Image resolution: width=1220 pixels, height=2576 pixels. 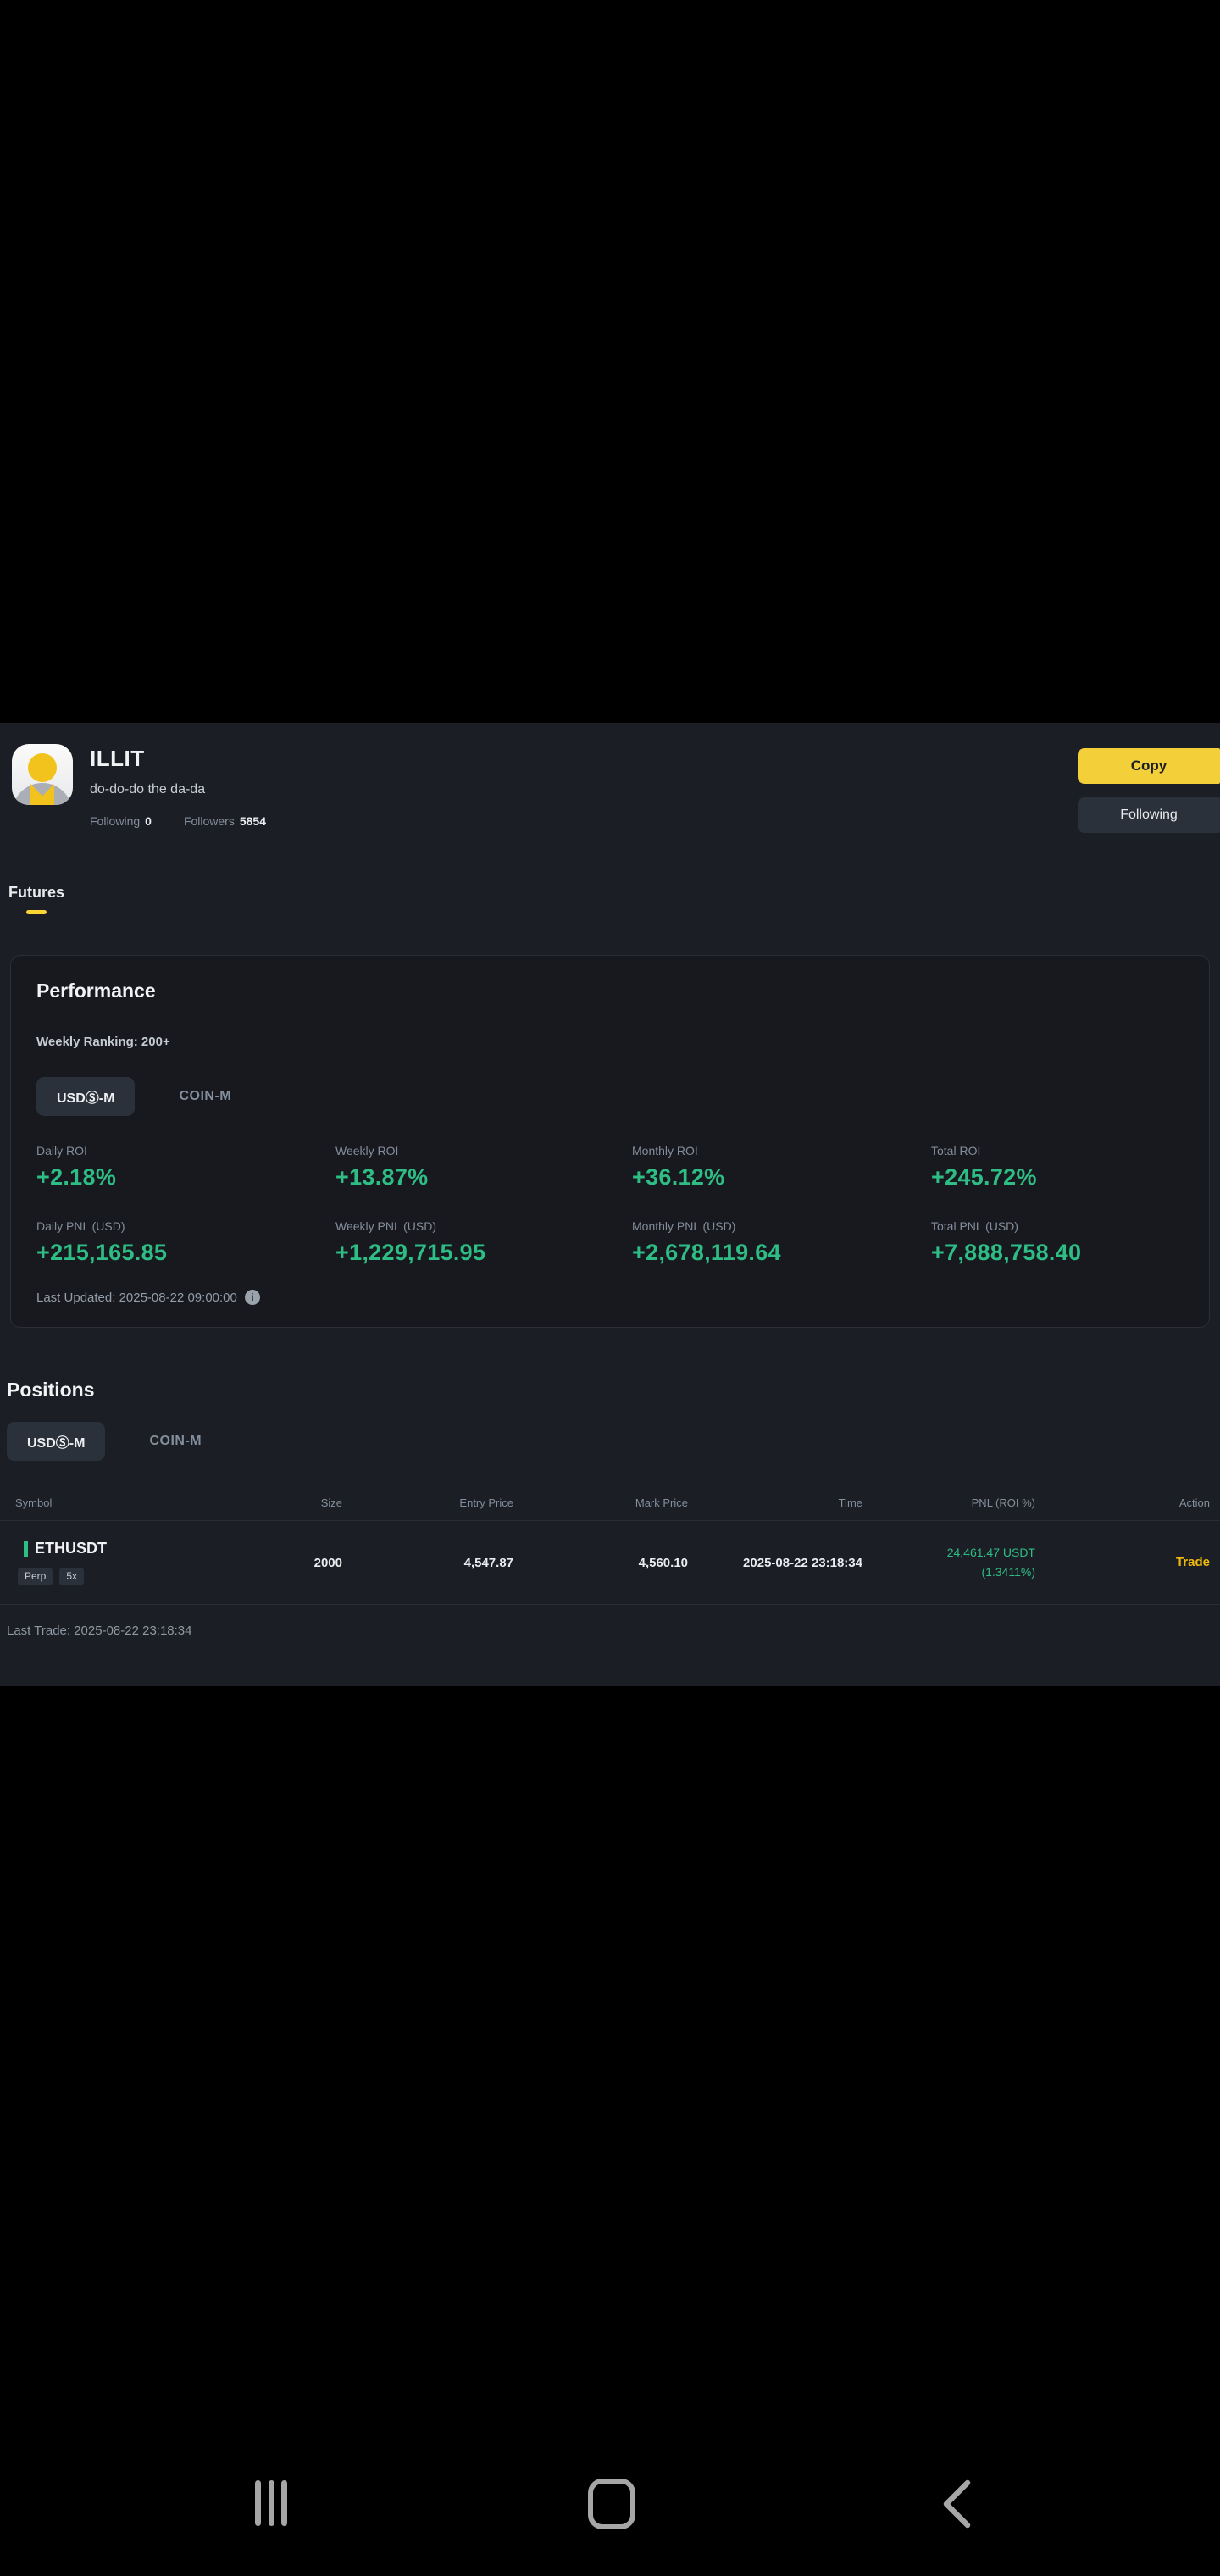 I want to click on metric-value: +7,888,758.40, so click(x=1006, y=1252).